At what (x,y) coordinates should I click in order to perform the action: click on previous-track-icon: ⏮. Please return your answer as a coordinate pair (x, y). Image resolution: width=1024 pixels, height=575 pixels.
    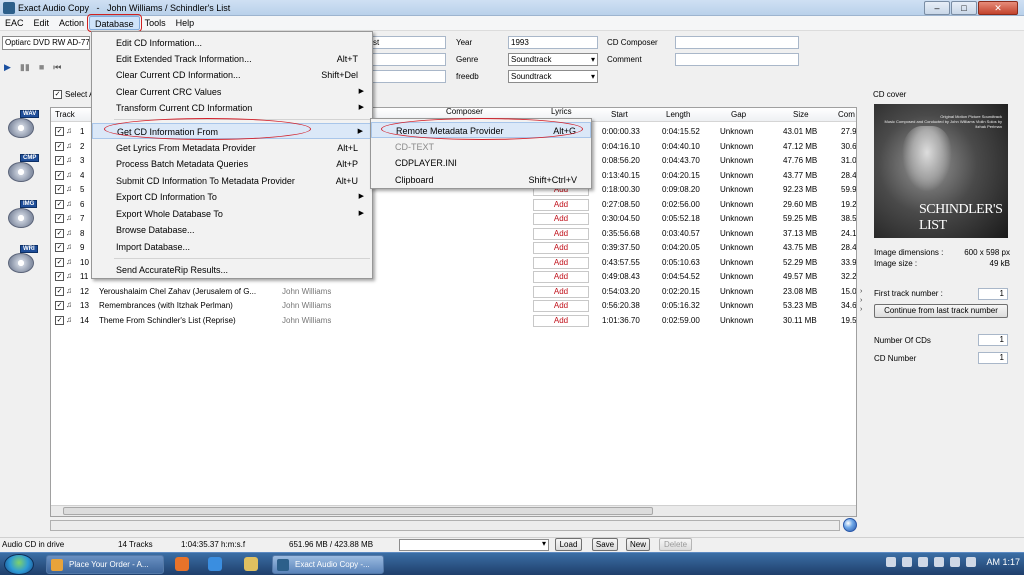
    Looking at the image, I should click on (57, 67).